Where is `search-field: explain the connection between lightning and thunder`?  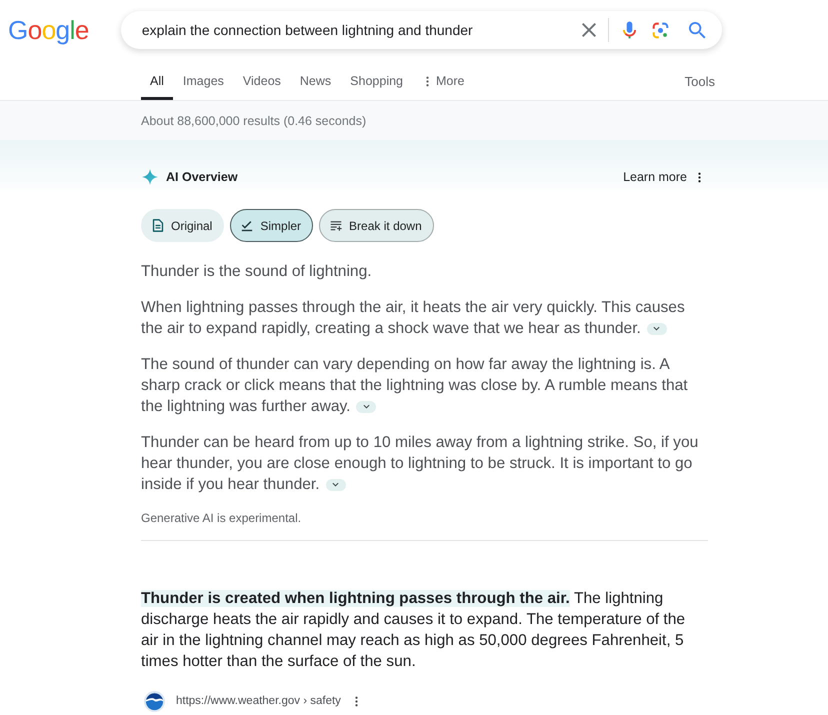
search-field: explain the connection between lightning and thunder is located at coordinates (421, 30).